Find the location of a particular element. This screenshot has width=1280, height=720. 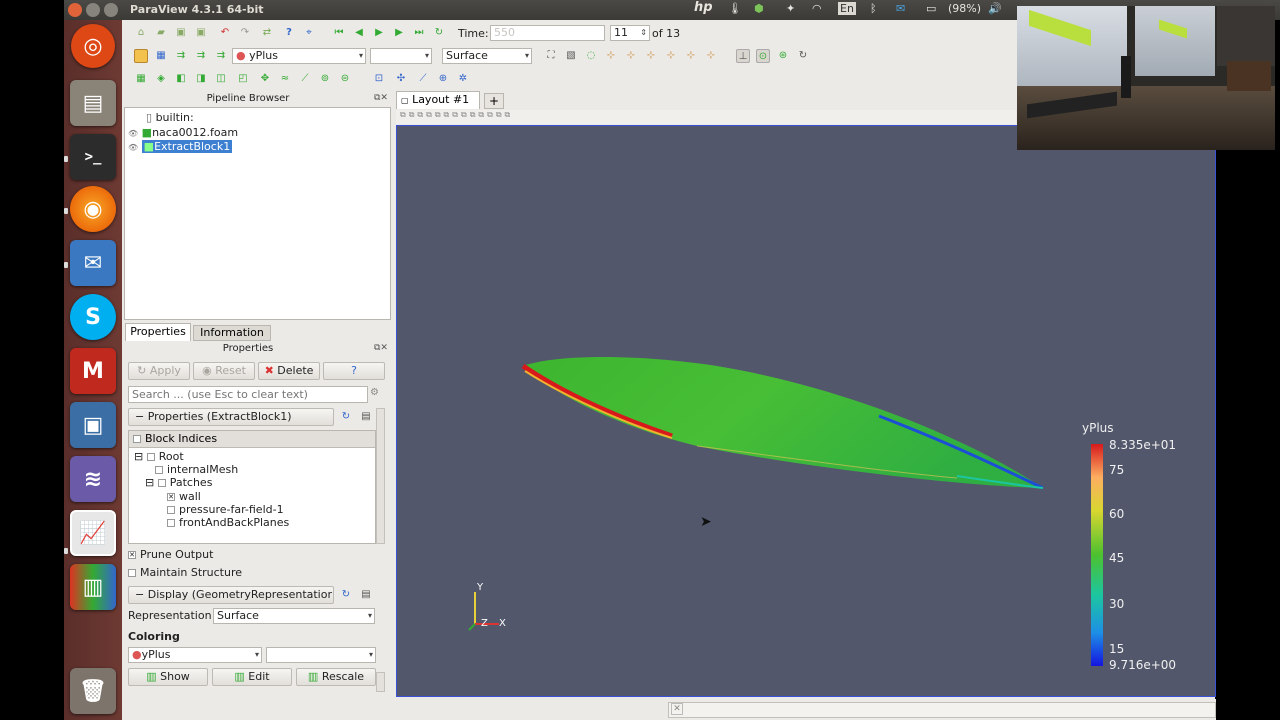

extract-level-icon: ⊜ is located at coordinates (345, 79).